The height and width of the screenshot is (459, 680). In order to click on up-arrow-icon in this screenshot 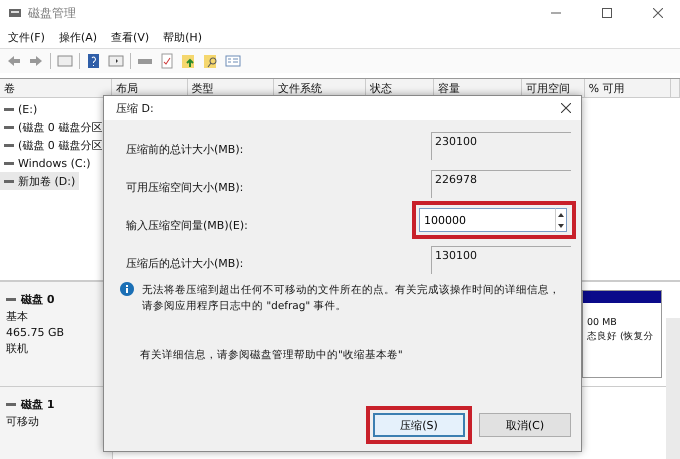, I will do `click(561, 214)`.